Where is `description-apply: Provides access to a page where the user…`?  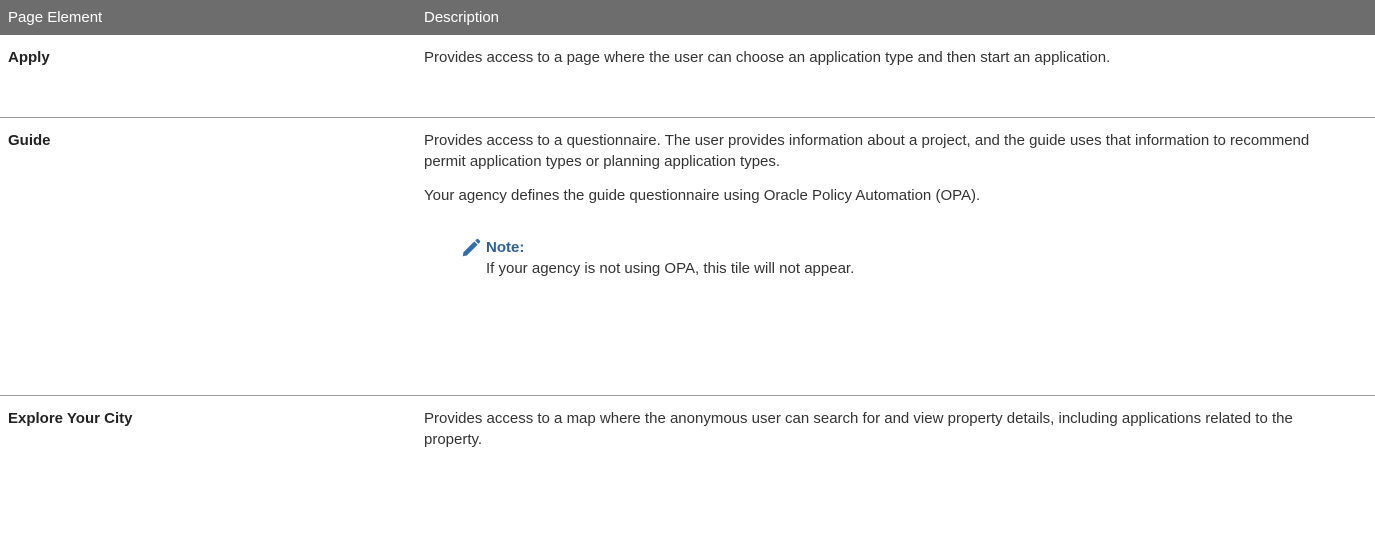 description-apply: Provides access to a page where the user… is located at coordinates (767, 57).